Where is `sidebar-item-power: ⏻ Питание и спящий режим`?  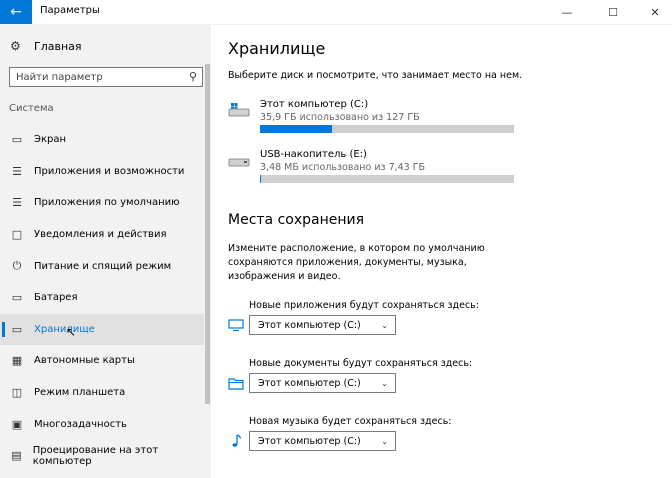 sidebar-item-power: ⏻ Питание и спящий режим is located at coordinates (102, 266).